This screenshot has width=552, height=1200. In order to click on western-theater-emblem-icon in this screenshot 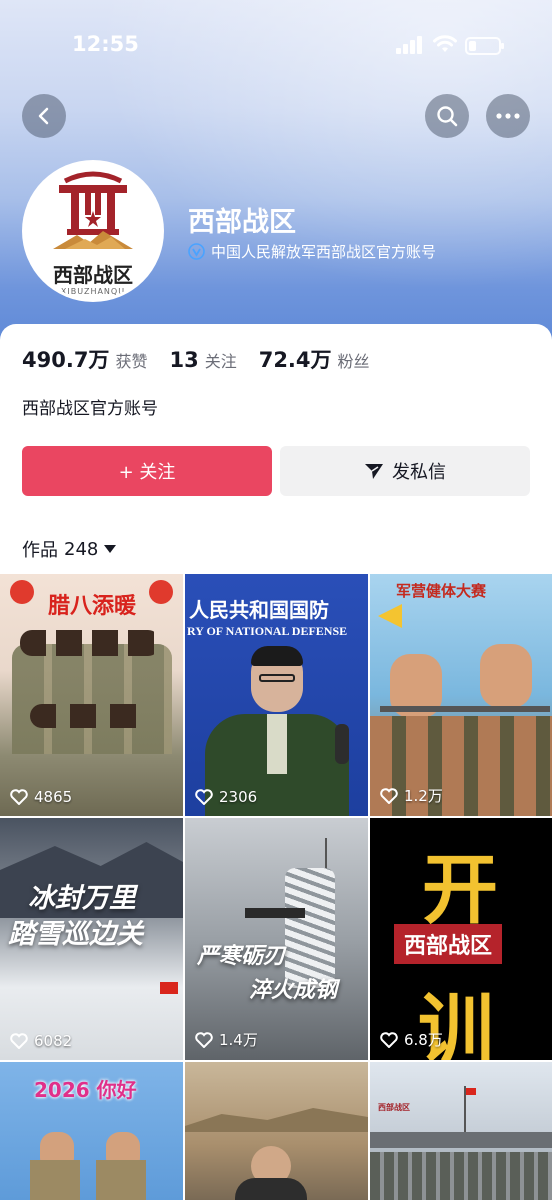, I will do `click(93, 210)`.